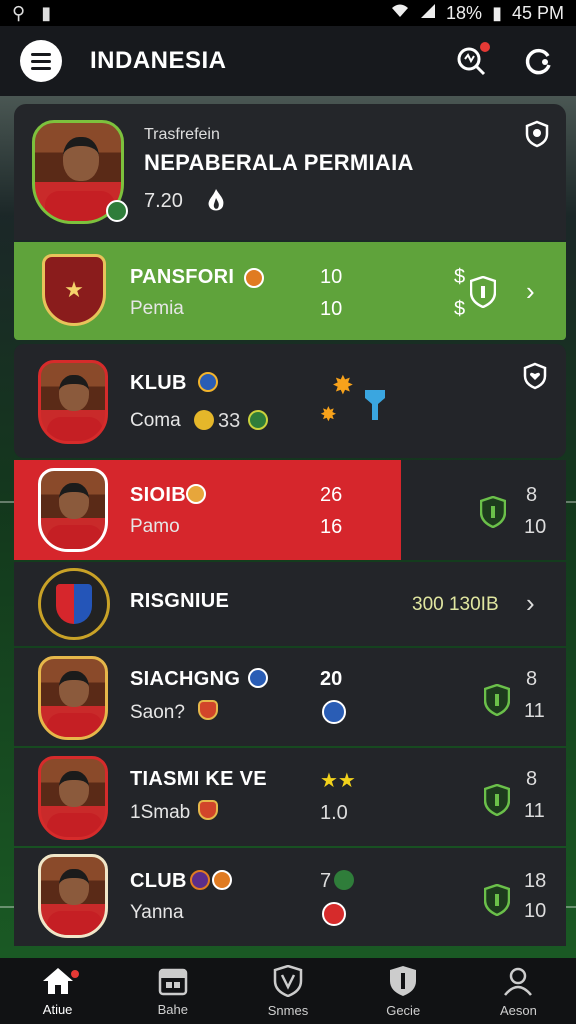 The image size is (576, 1024). I want to click on row-sub: Pemia, so click(157, 308).